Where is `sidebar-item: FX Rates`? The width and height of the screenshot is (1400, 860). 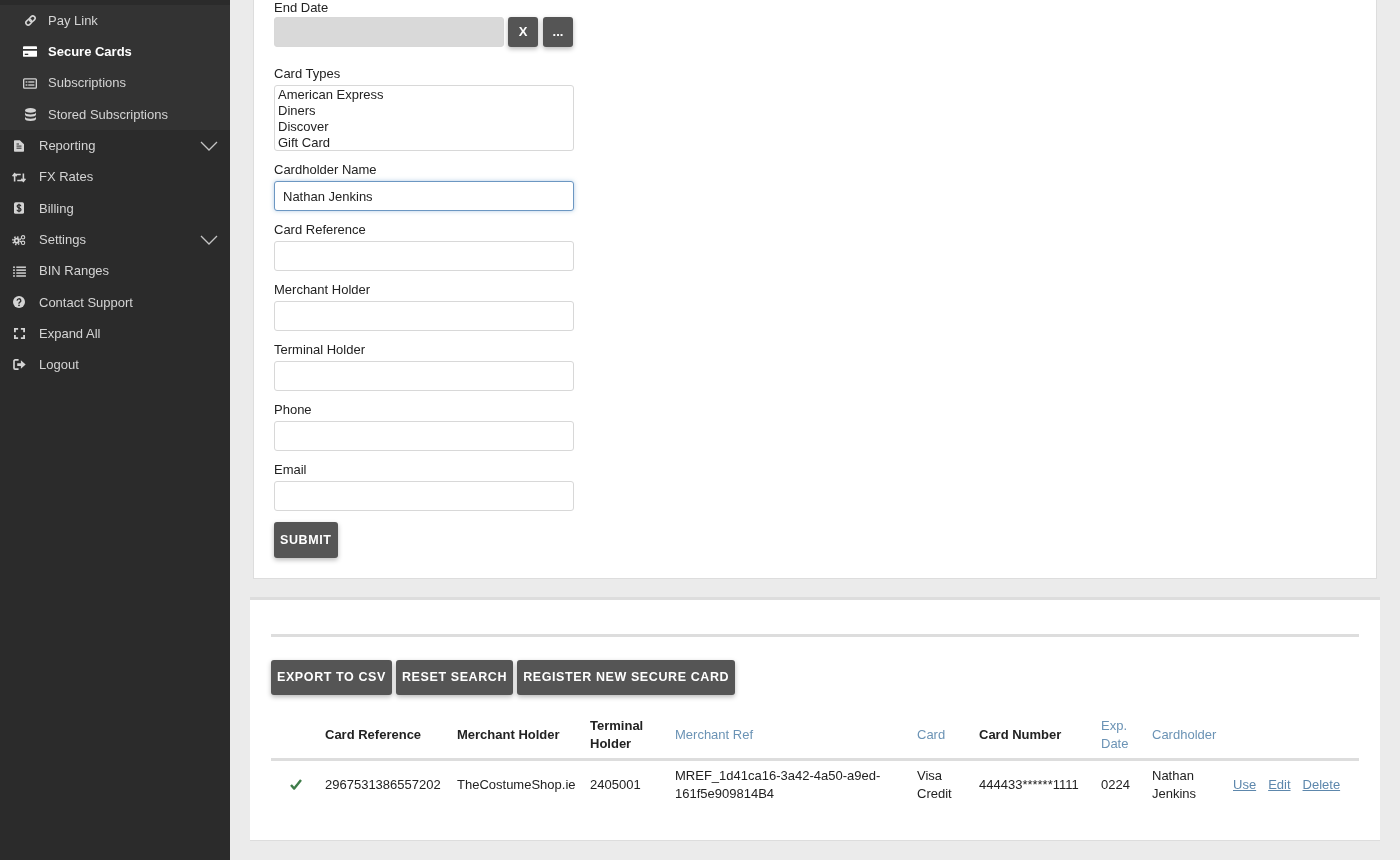 sidebar-item: FX Rates is located at coordinates (115, 177).